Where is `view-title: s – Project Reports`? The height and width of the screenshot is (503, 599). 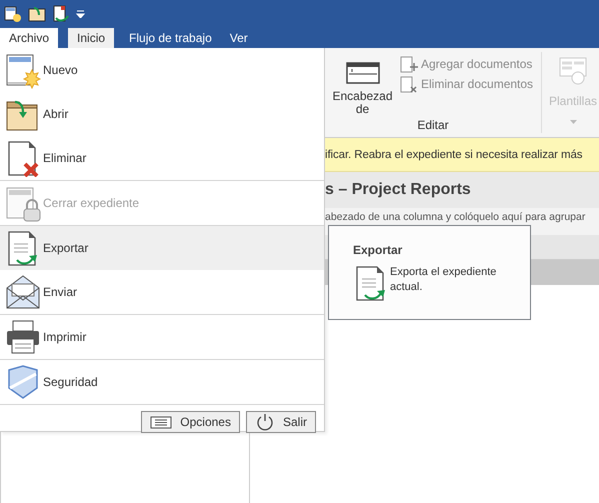 view-title: s – Project Reports is located at coordinates (398, 189).